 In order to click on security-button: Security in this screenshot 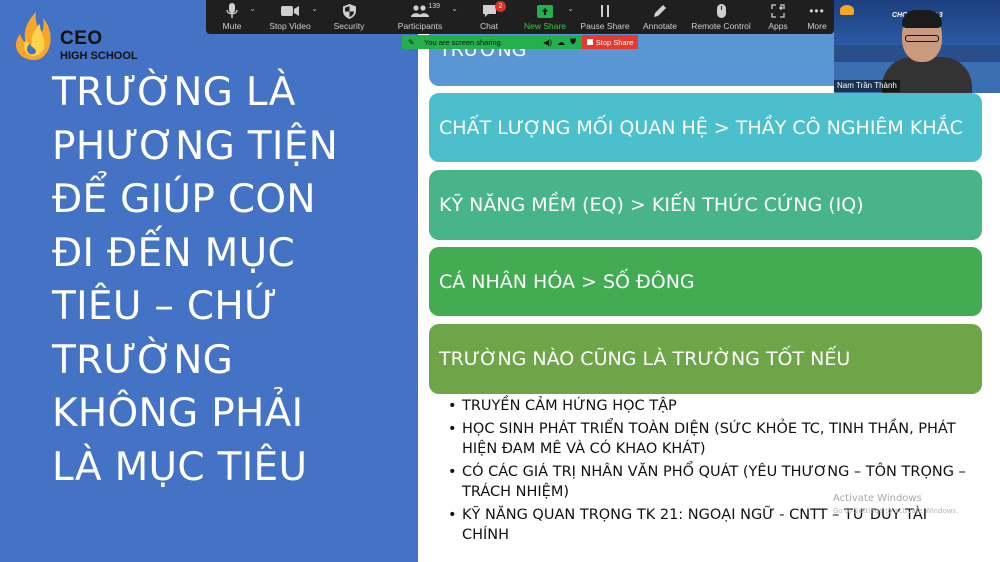, I will do `click(349, 17)`.